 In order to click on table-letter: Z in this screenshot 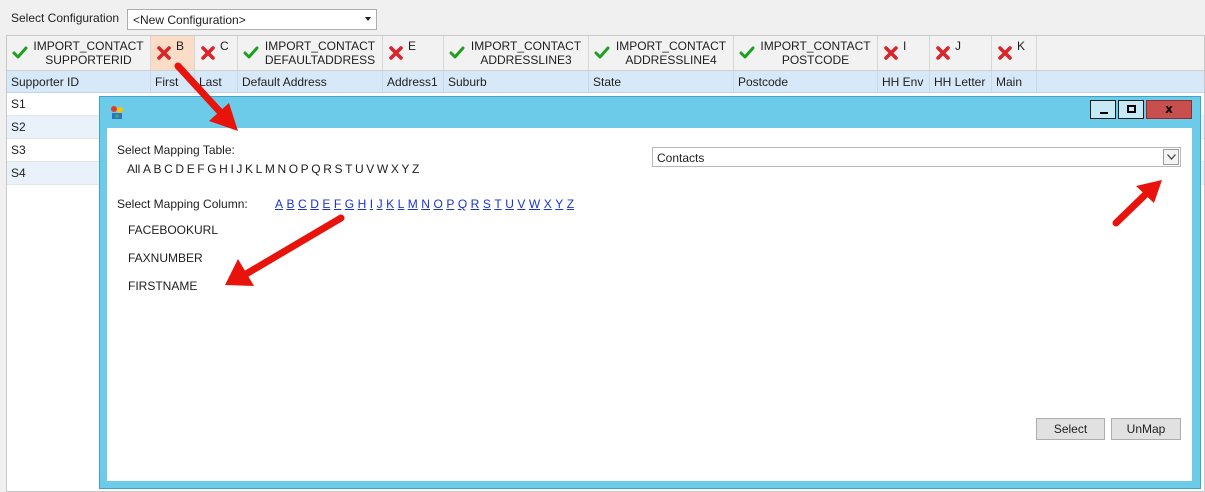, I will do `click(415, 169)`.